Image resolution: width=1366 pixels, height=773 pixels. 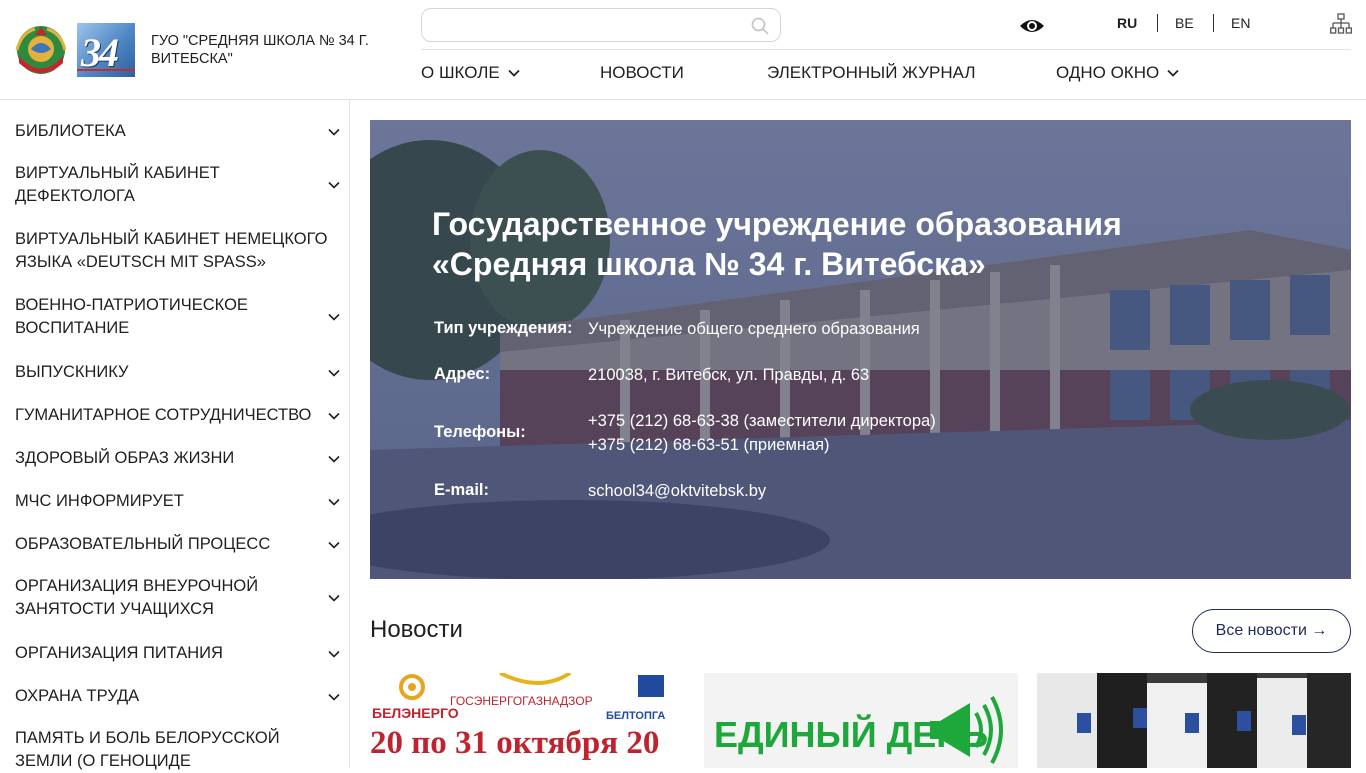 What do you see at coordinates (99, 501) in the screenshot?
I see `sidebar-item-label: МЧС ИНФОРМИРУЕТ` at bounding box center [99, 501].